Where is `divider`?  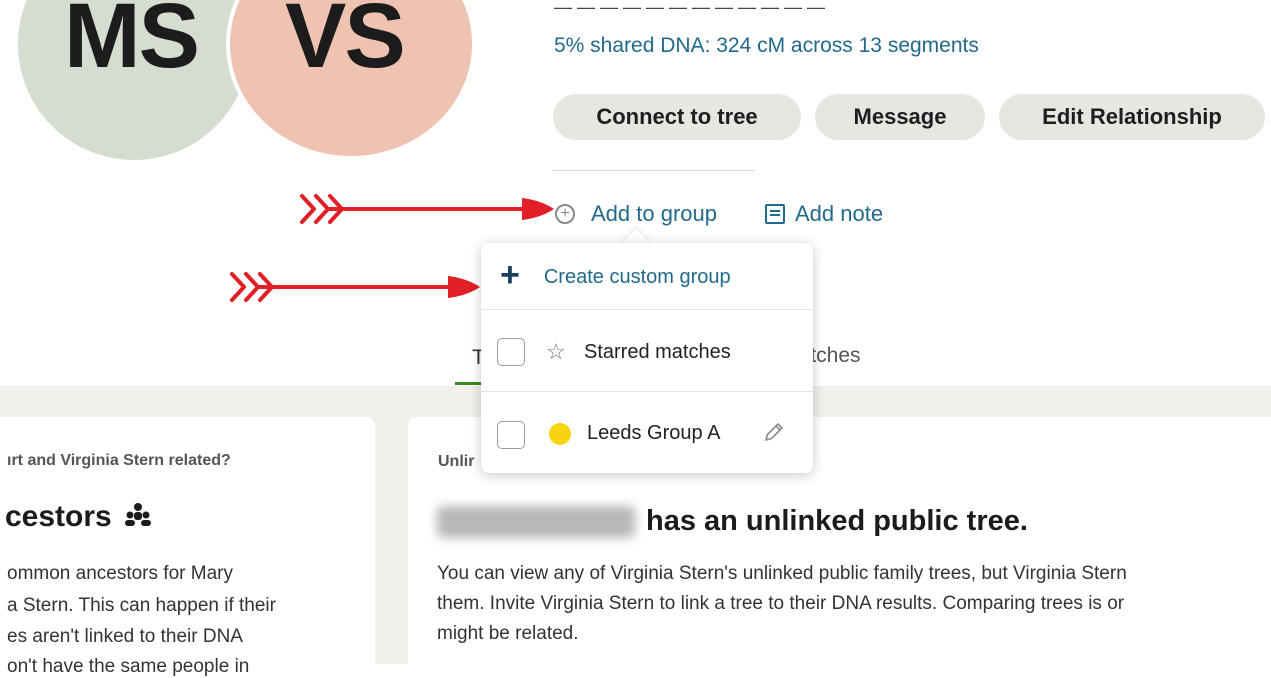
divider is located at coordinates (654, 170).